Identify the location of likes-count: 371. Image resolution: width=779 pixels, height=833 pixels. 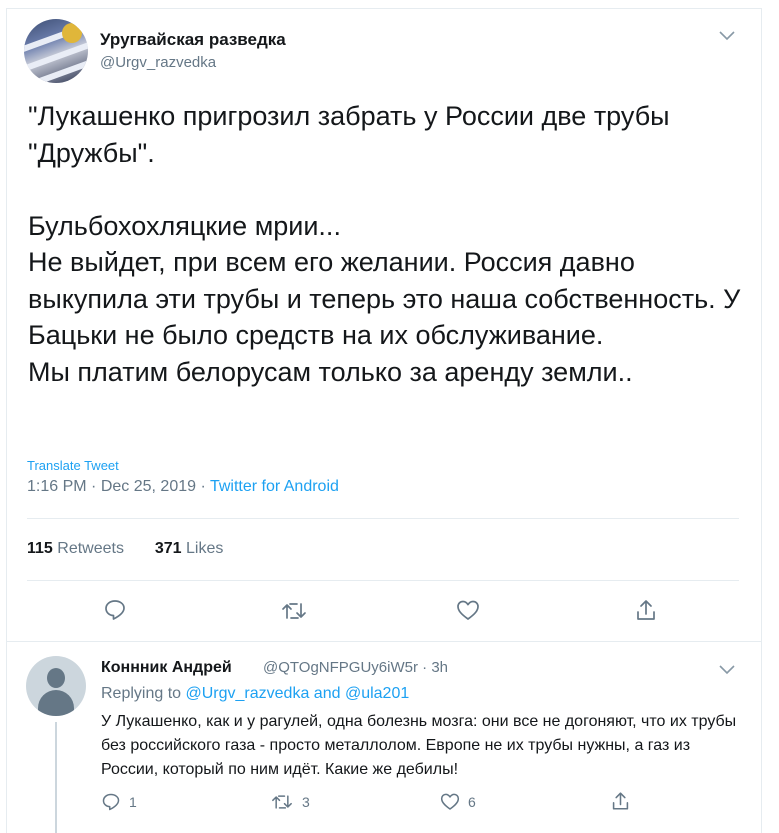
(168, 548).